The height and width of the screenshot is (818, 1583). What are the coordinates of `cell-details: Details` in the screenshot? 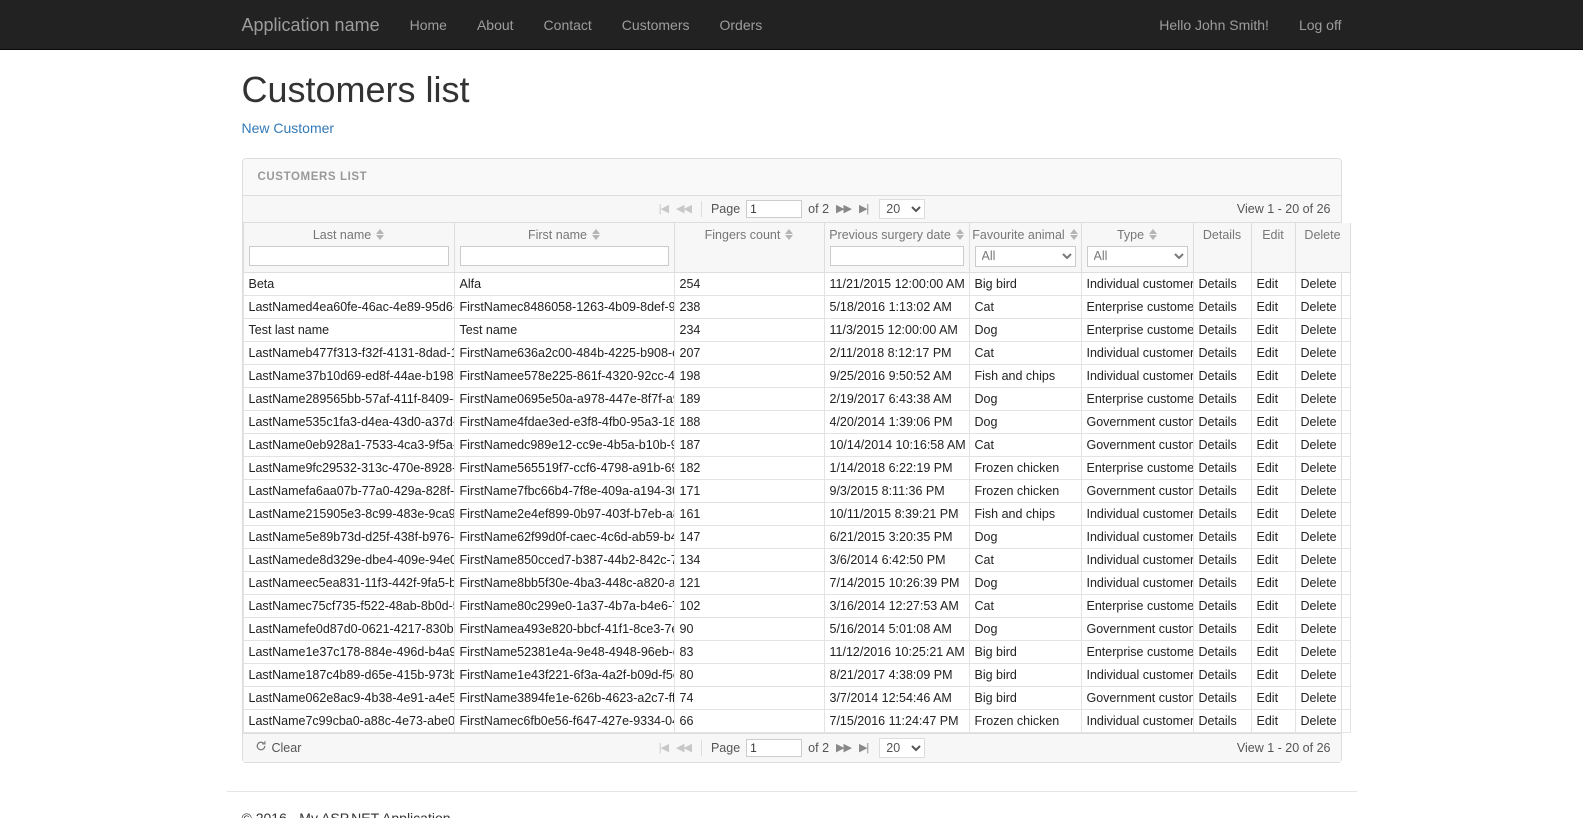 It's located at (1222, 697).